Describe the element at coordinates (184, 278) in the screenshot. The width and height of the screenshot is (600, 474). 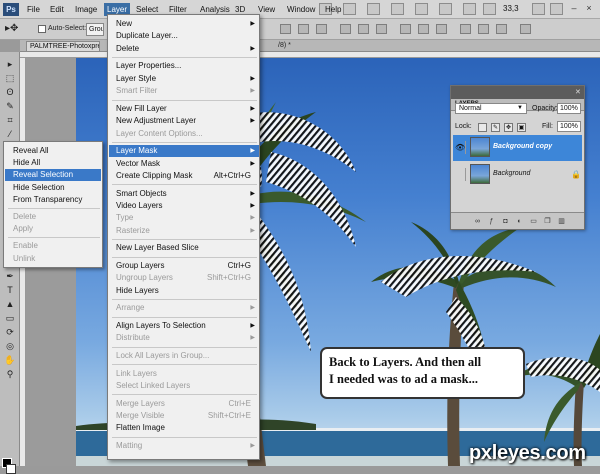
I see `menu-item-ungroup-layers: Ungroup Layers Shift+Ctrl+G` at that location.